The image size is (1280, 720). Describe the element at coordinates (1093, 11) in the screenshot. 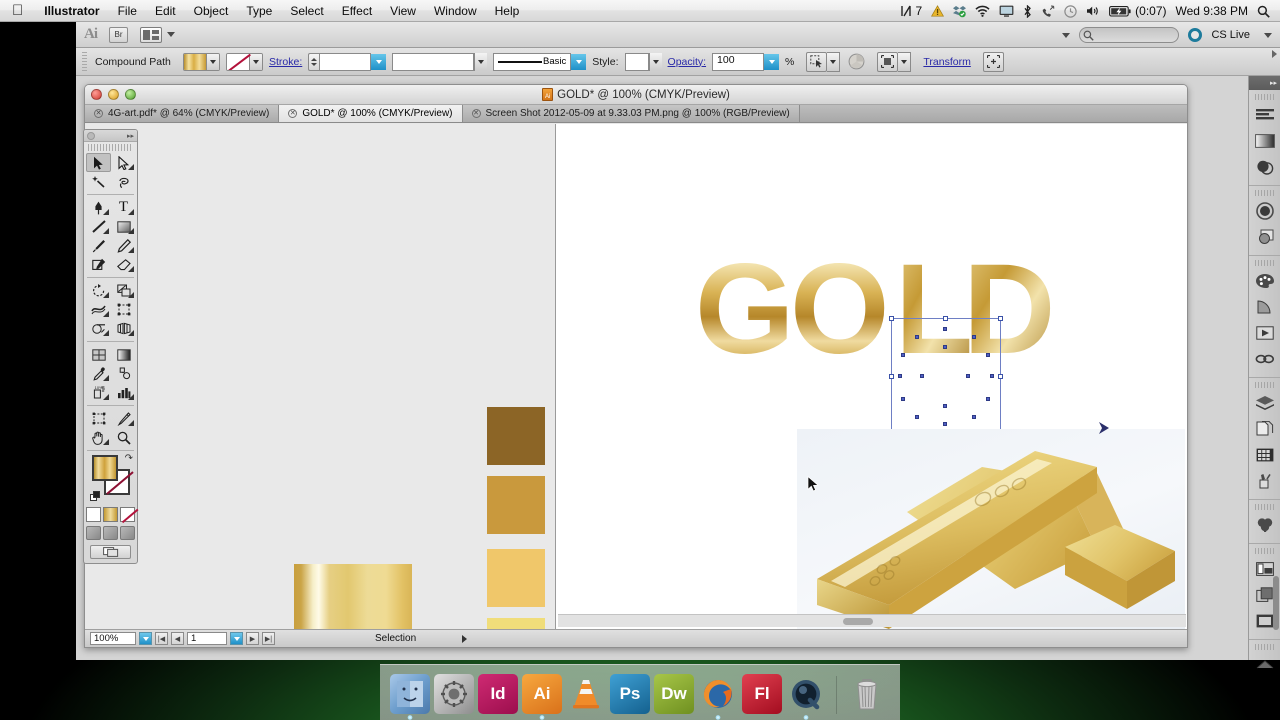

I see `volume-icon` at that location.